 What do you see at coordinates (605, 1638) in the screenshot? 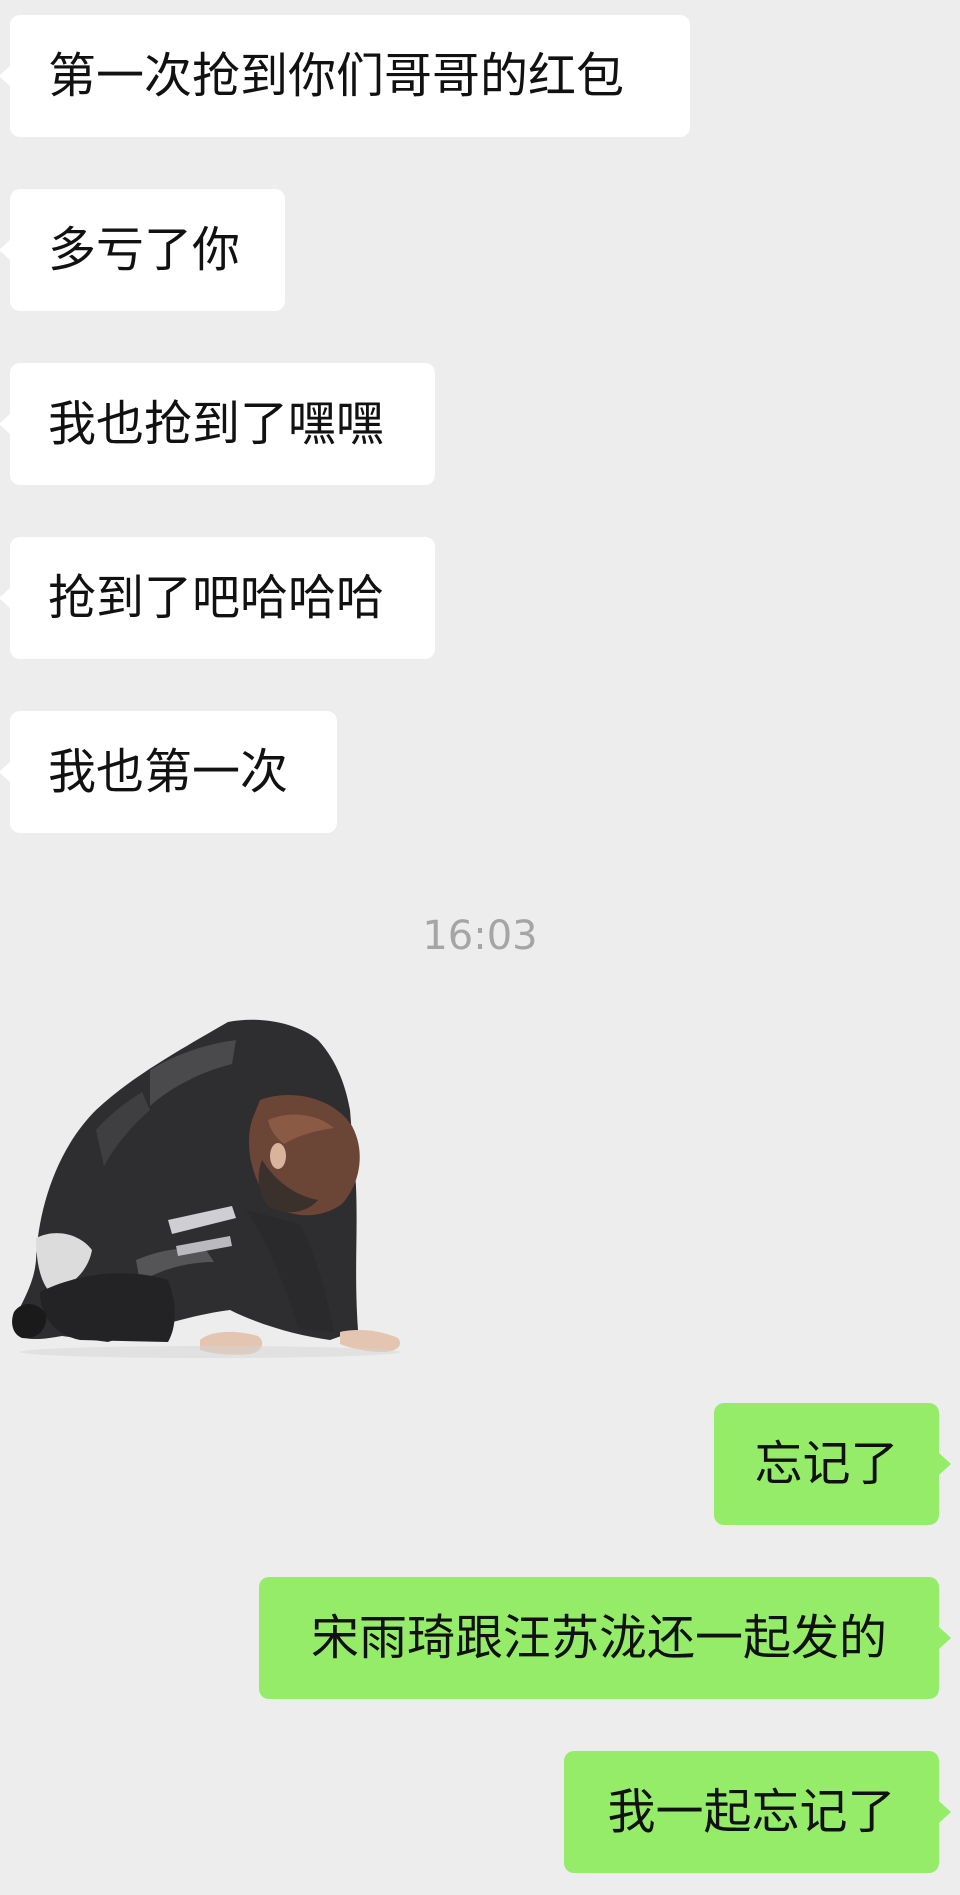
I see `outgoing-message-bubble: 宋雨琦跟汪苏泷还一起发的` at bounding box center [605, 1638].